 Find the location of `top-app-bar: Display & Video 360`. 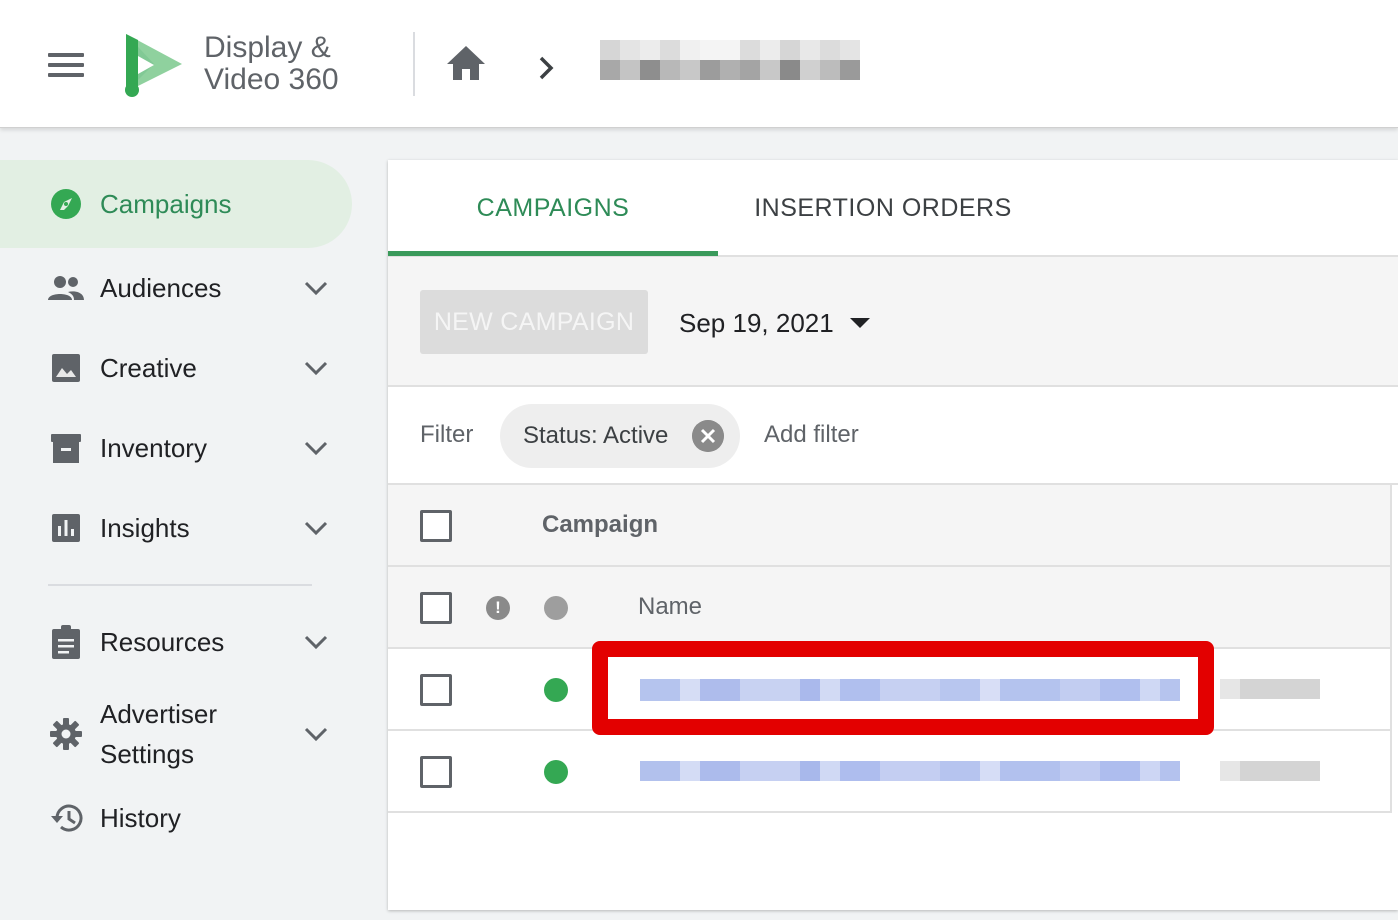

top-app-bar: Display & Video 360 is located at coordinates (699, 64).